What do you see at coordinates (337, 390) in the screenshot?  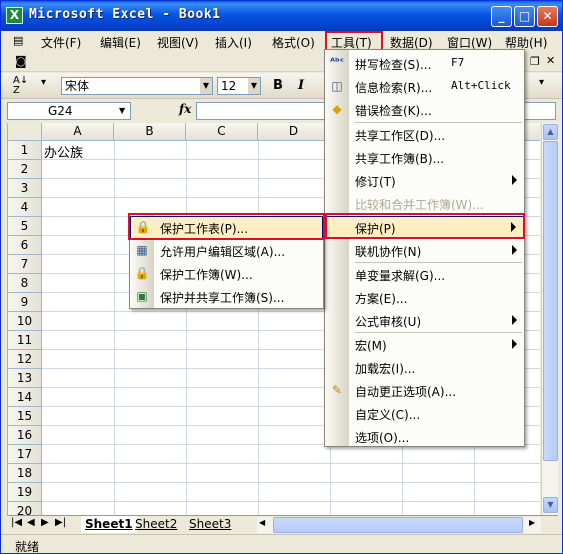 I see `autocorrect-icon: ✎` at bounding box center [337, 390].